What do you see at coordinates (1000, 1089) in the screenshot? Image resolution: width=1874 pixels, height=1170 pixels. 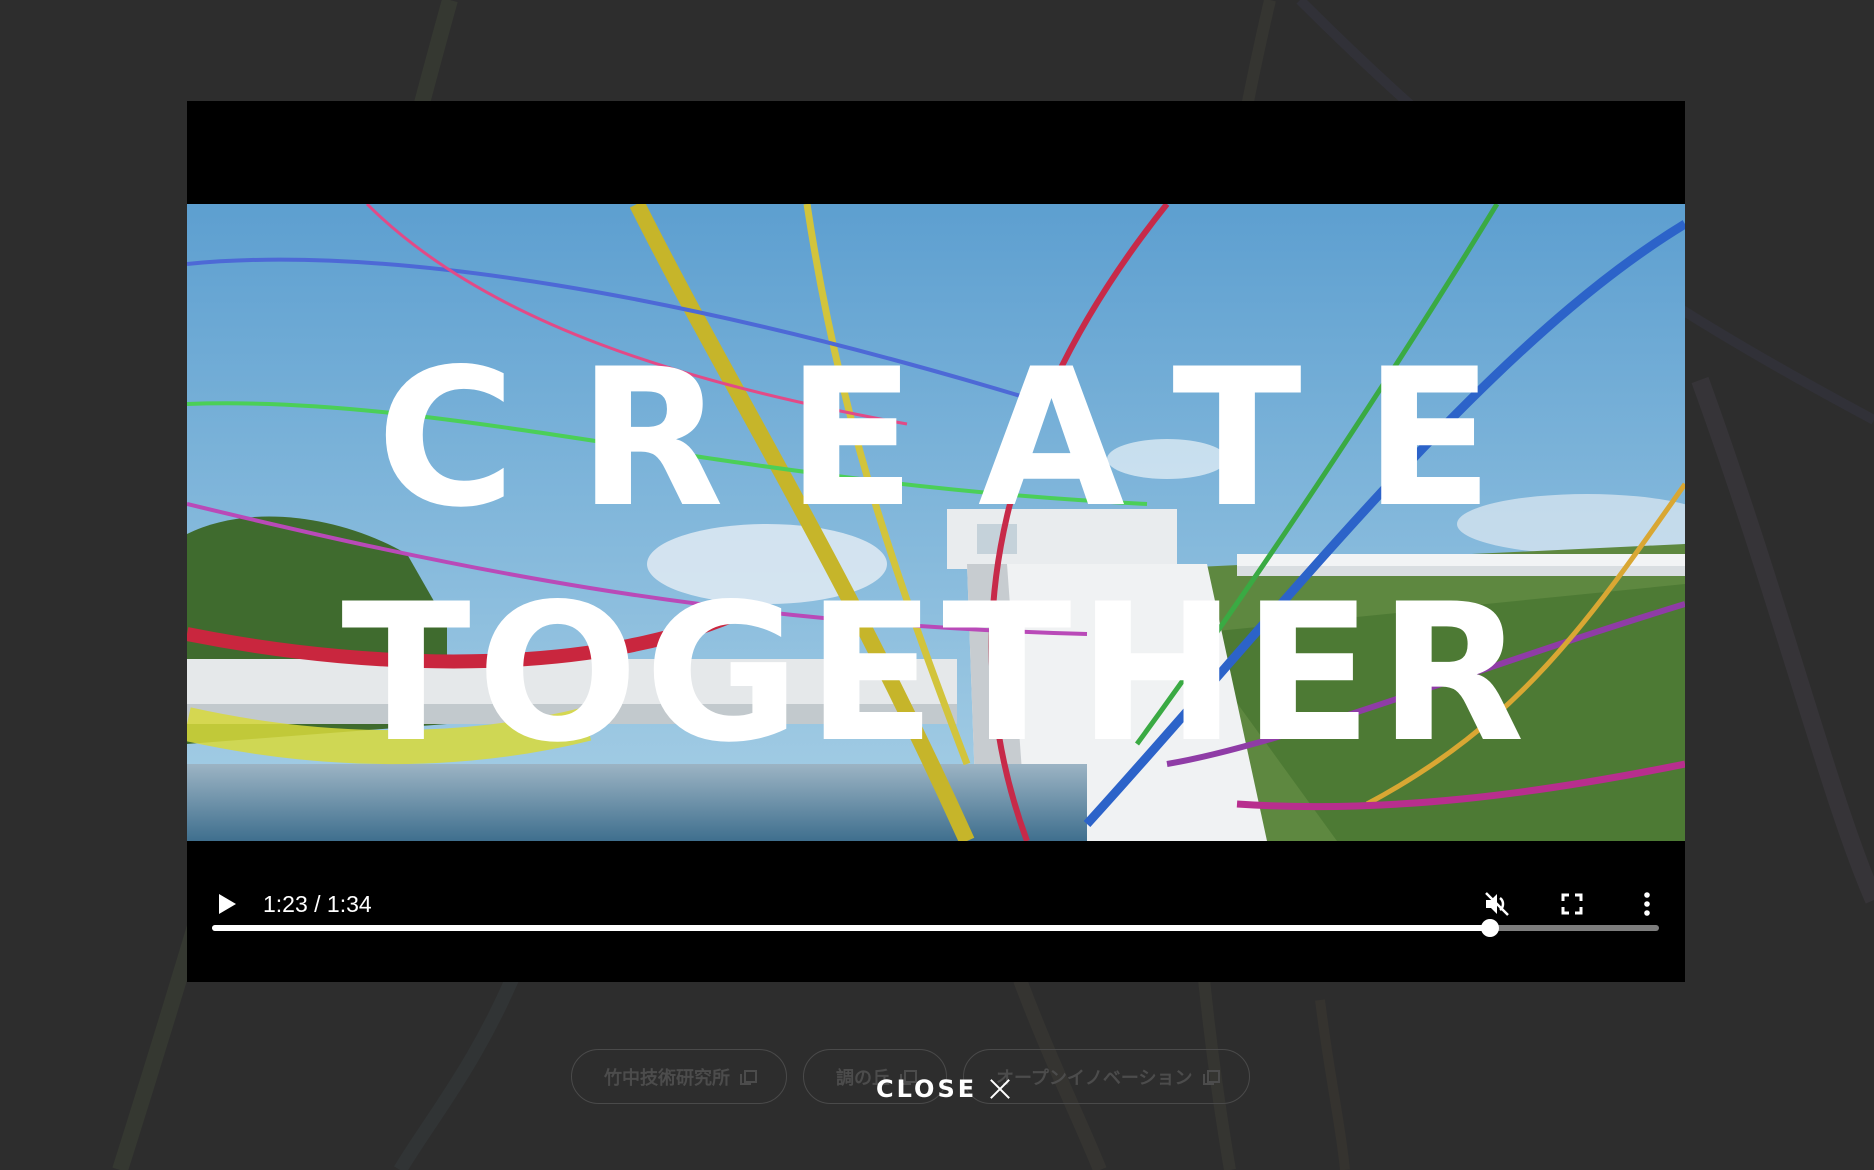 I see `close-icon` at bounding box center [1000, 1089].